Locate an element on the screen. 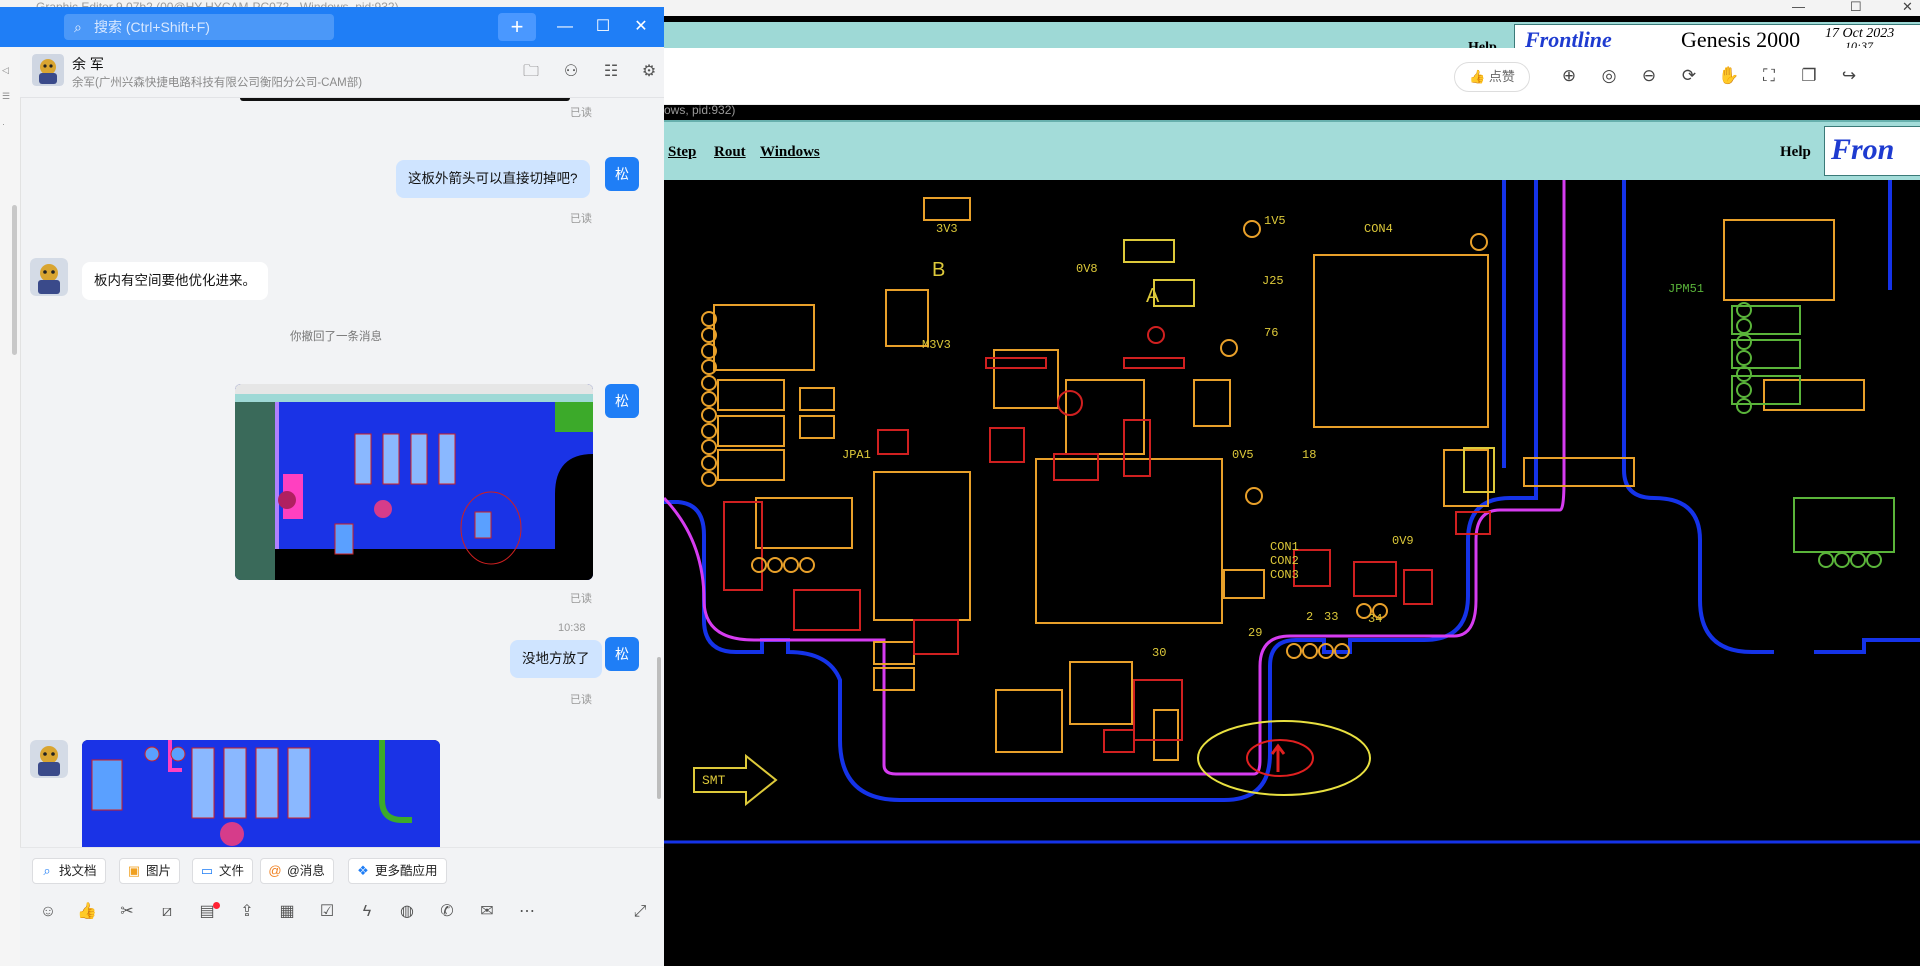  label-con2: CON2 is located at coordinates (1284, 561).